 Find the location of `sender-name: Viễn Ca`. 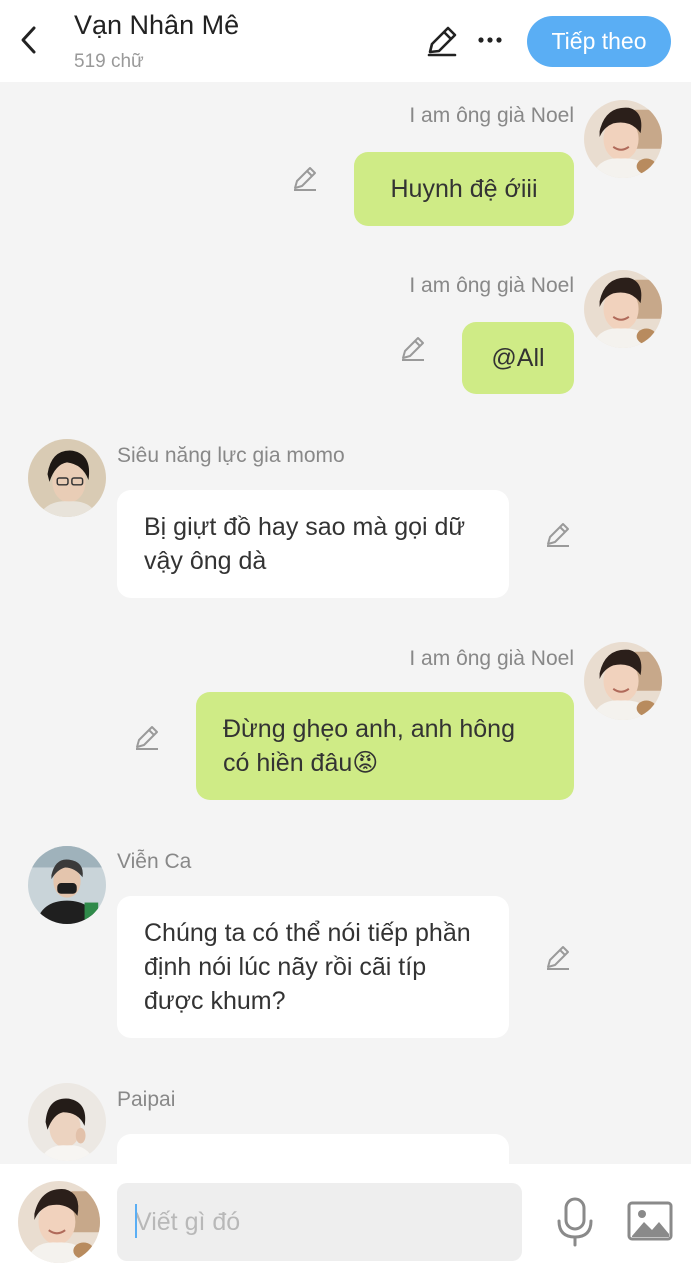

sender-name: Viễn Ca is located at coordinates (154, 861).